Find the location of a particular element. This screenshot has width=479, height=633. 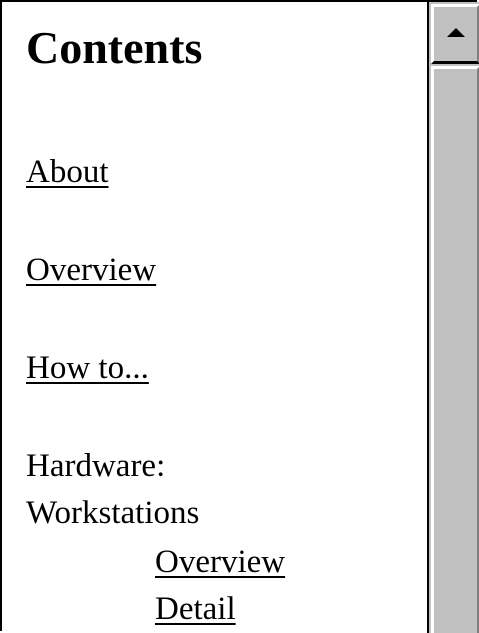

hardware-label: Hardware: is located at coordinates (96, 466).